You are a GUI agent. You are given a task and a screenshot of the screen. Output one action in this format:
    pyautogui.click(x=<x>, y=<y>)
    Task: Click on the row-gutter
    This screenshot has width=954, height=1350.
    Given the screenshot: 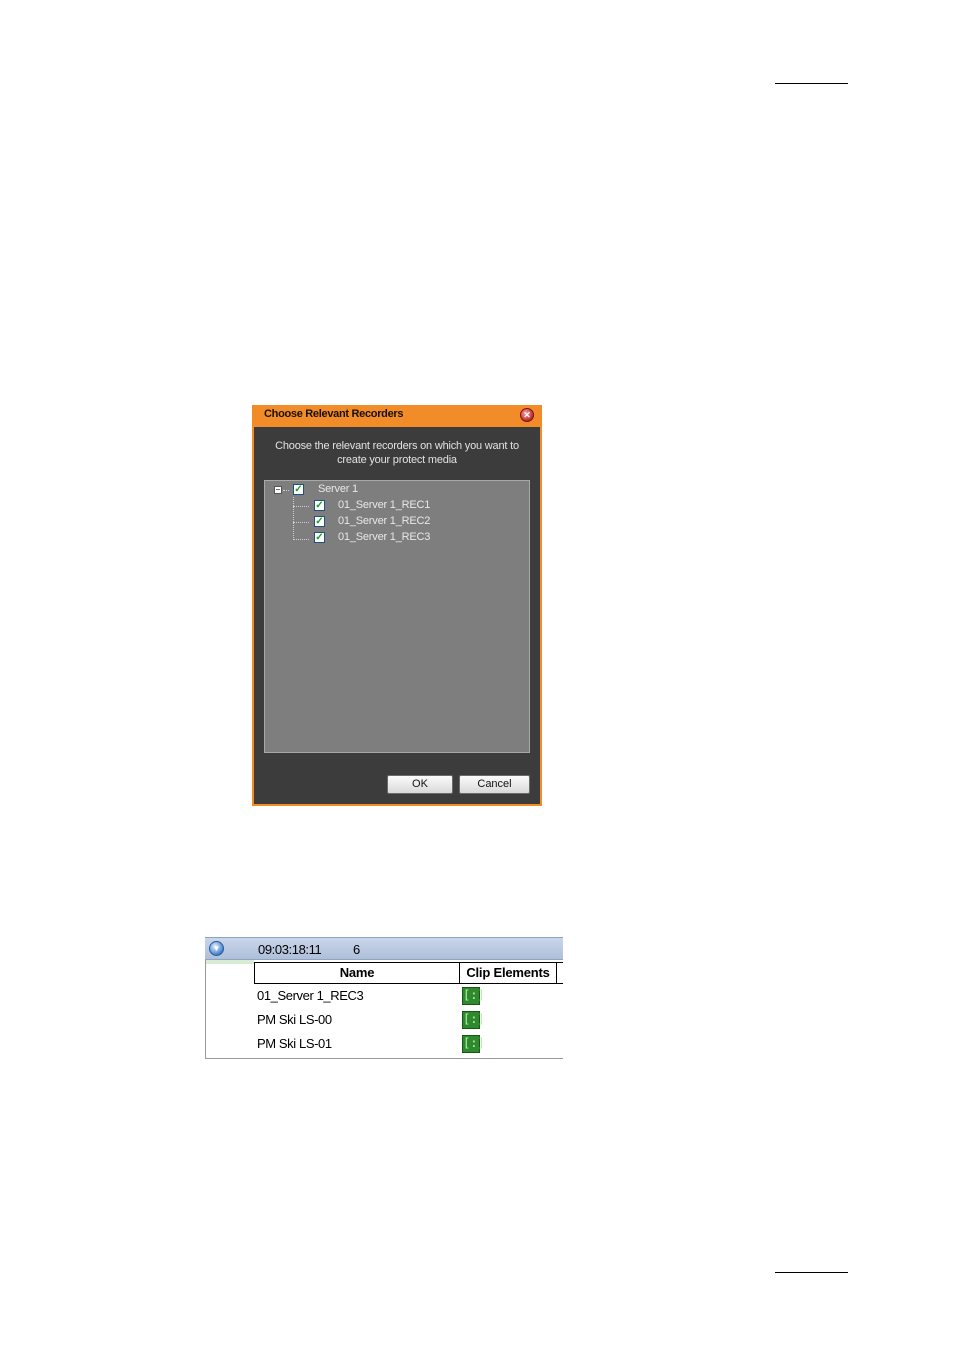 What is the action you would take?
    pyautogui.click(x=229, y=1009)
    